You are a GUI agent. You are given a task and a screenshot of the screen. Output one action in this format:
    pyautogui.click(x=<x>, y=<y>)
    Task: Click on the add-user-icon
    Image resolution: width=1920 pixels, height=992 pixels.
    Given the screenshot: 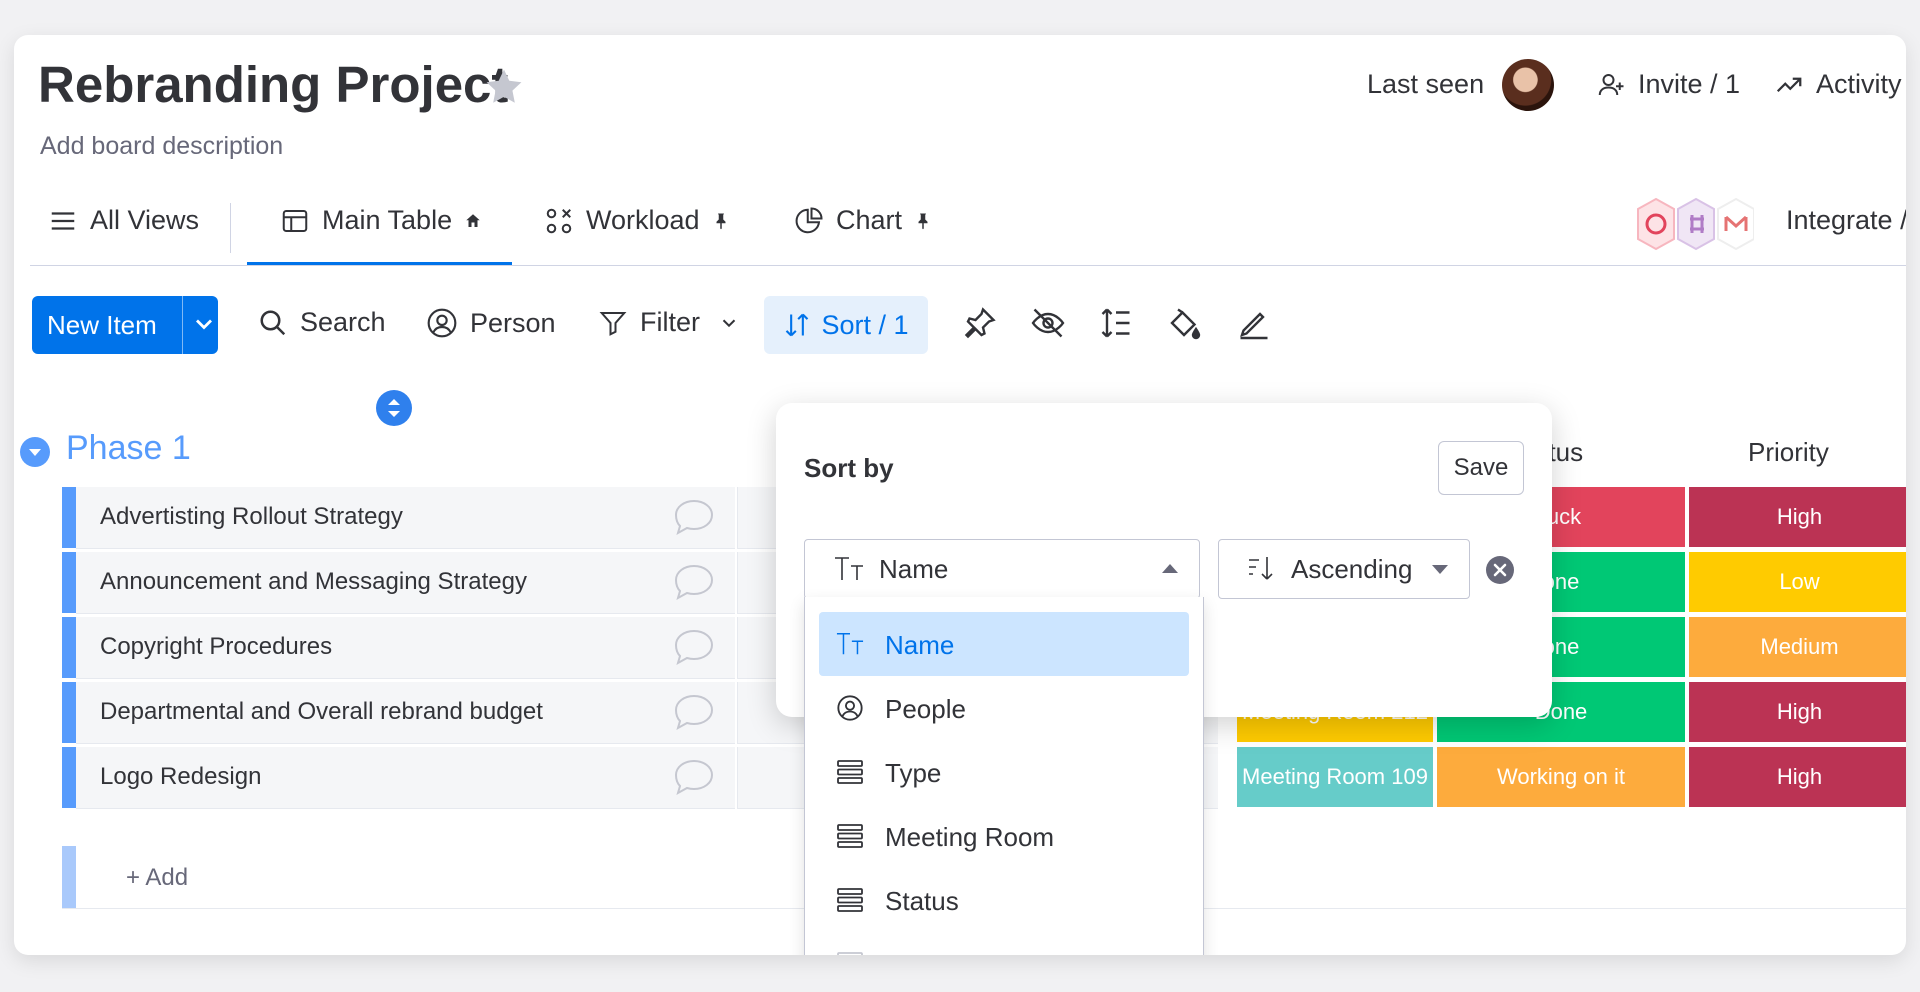 What is the action you would take?
    pyautogui.click(x=1611, y=84)
    